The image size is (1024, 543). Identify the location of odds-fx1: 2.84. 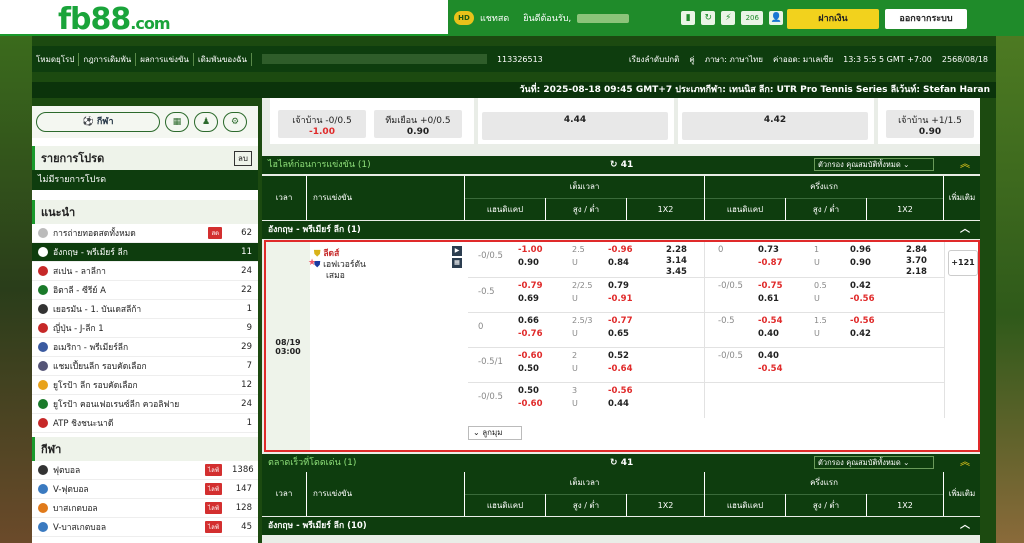
(916, 250).